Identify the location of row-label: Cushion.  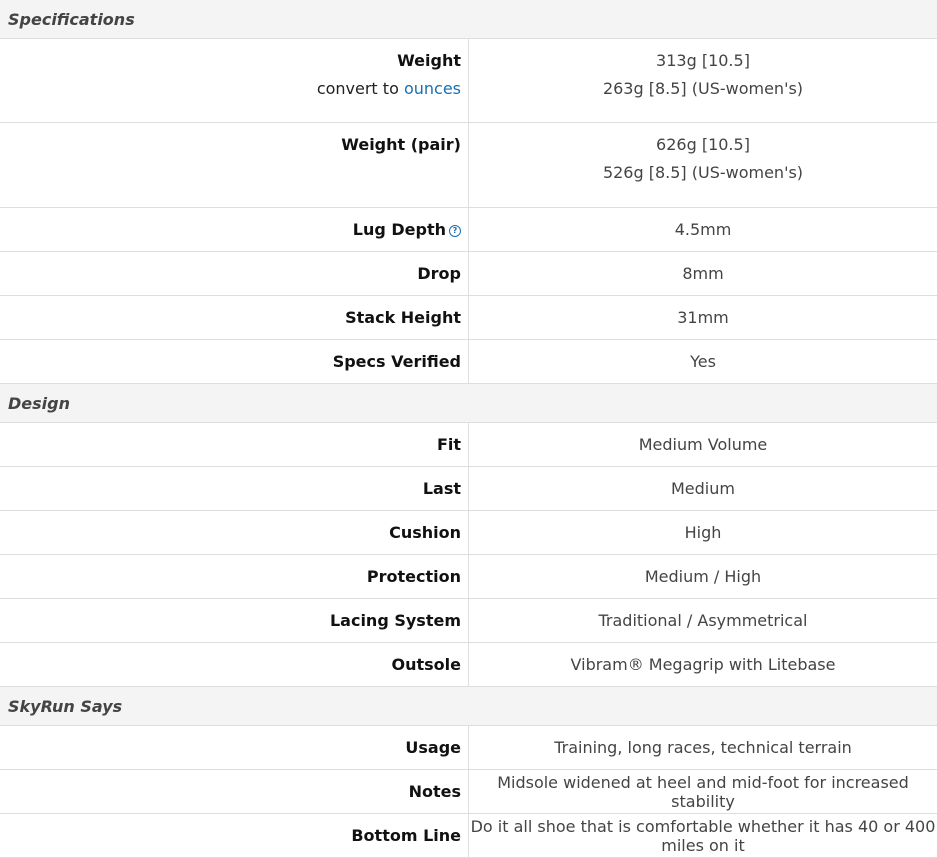
(234, 533).